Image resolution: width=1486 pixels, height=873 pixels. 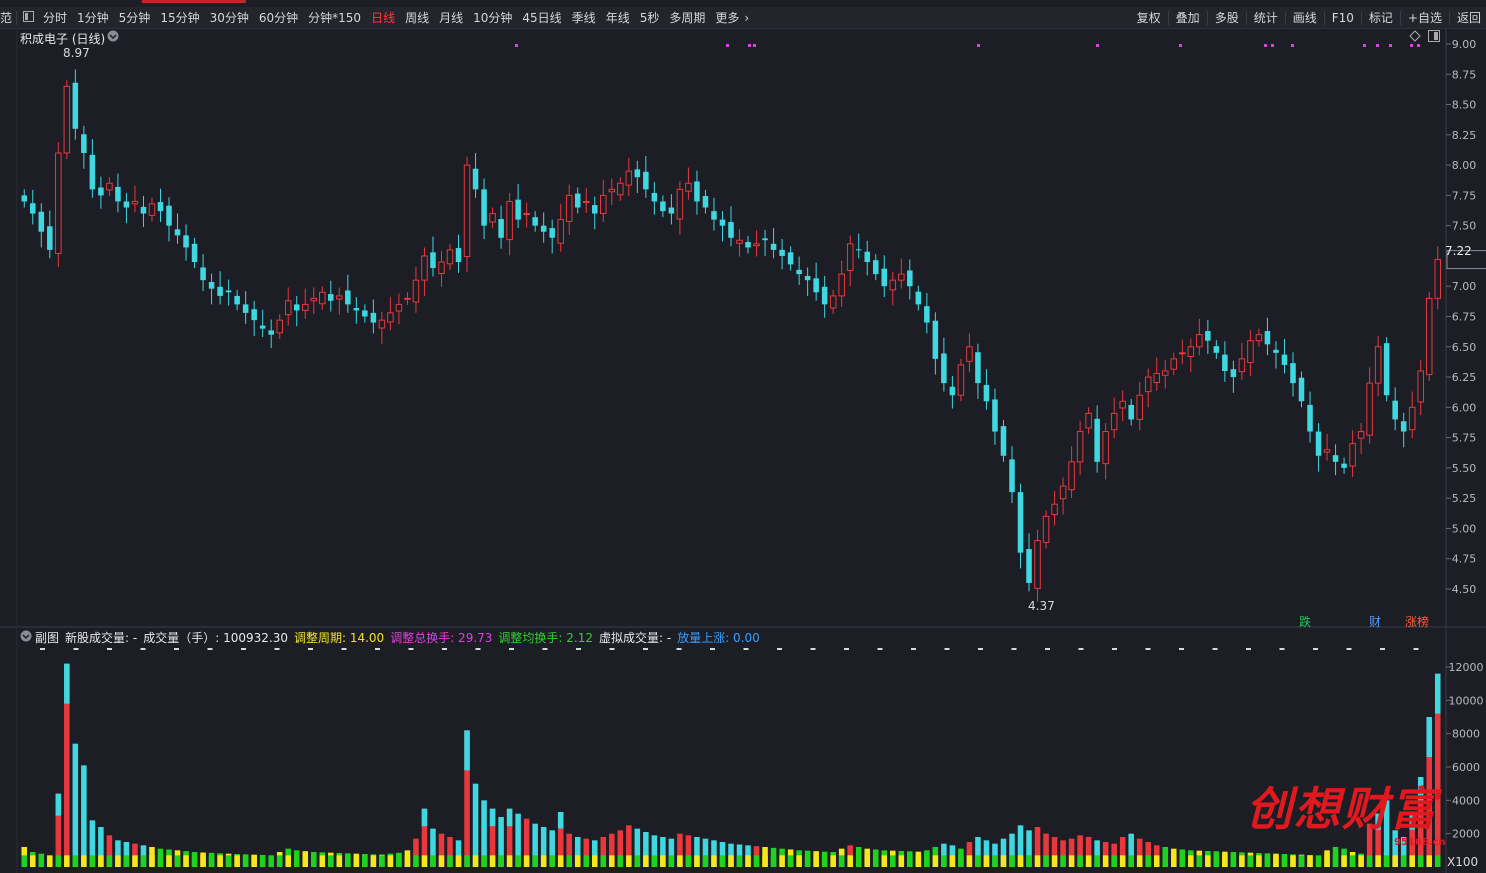 I want to click on period-tab-3: 15分钟, so click(x=179, y=17).